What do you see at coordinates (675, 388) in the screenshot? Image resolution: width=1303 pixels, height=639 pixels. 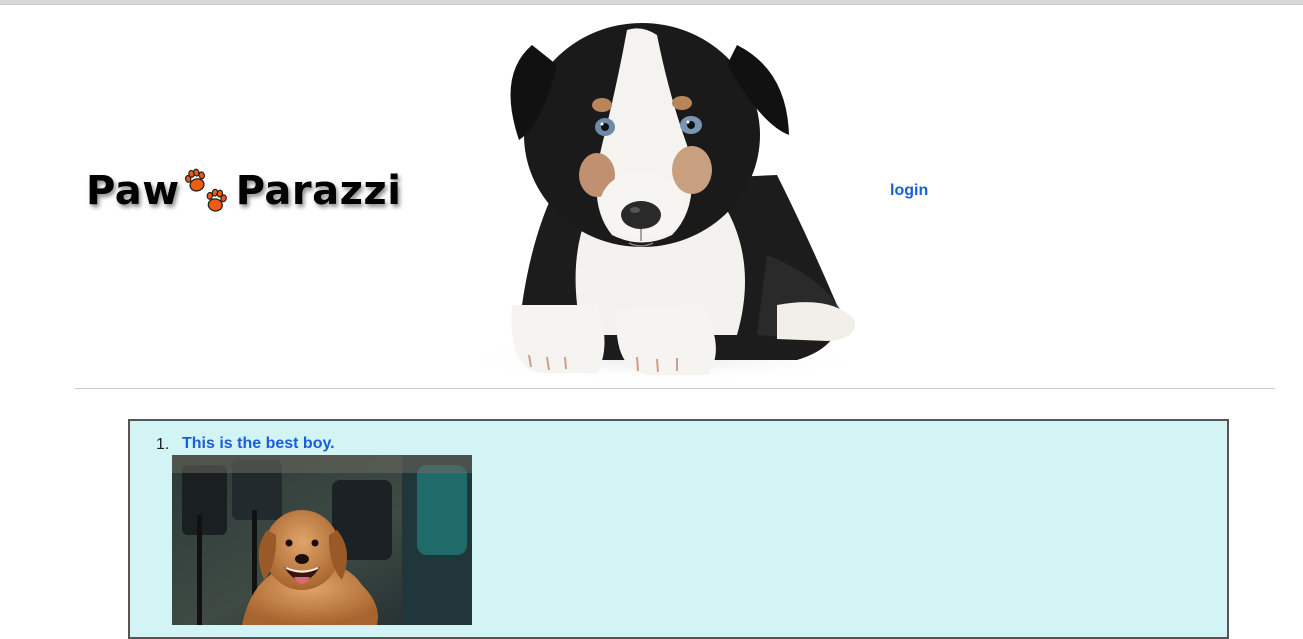 I see `header-divider` at bounding box center [675, 388].